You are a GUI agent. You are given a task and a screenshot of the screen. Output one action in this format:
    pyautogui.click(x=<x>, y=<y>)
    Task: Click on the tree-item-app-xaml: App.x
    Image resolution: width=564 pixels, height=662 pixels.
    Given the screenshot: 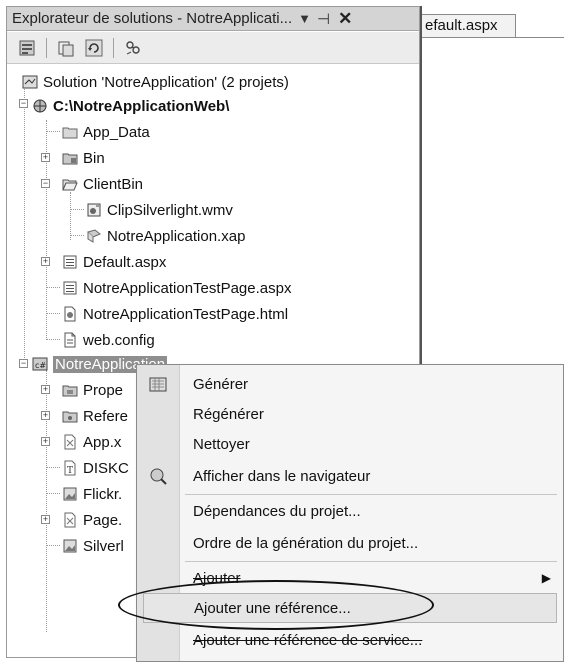 What is the action you would take?
    pyautogui.click(x=91, y=442)
    